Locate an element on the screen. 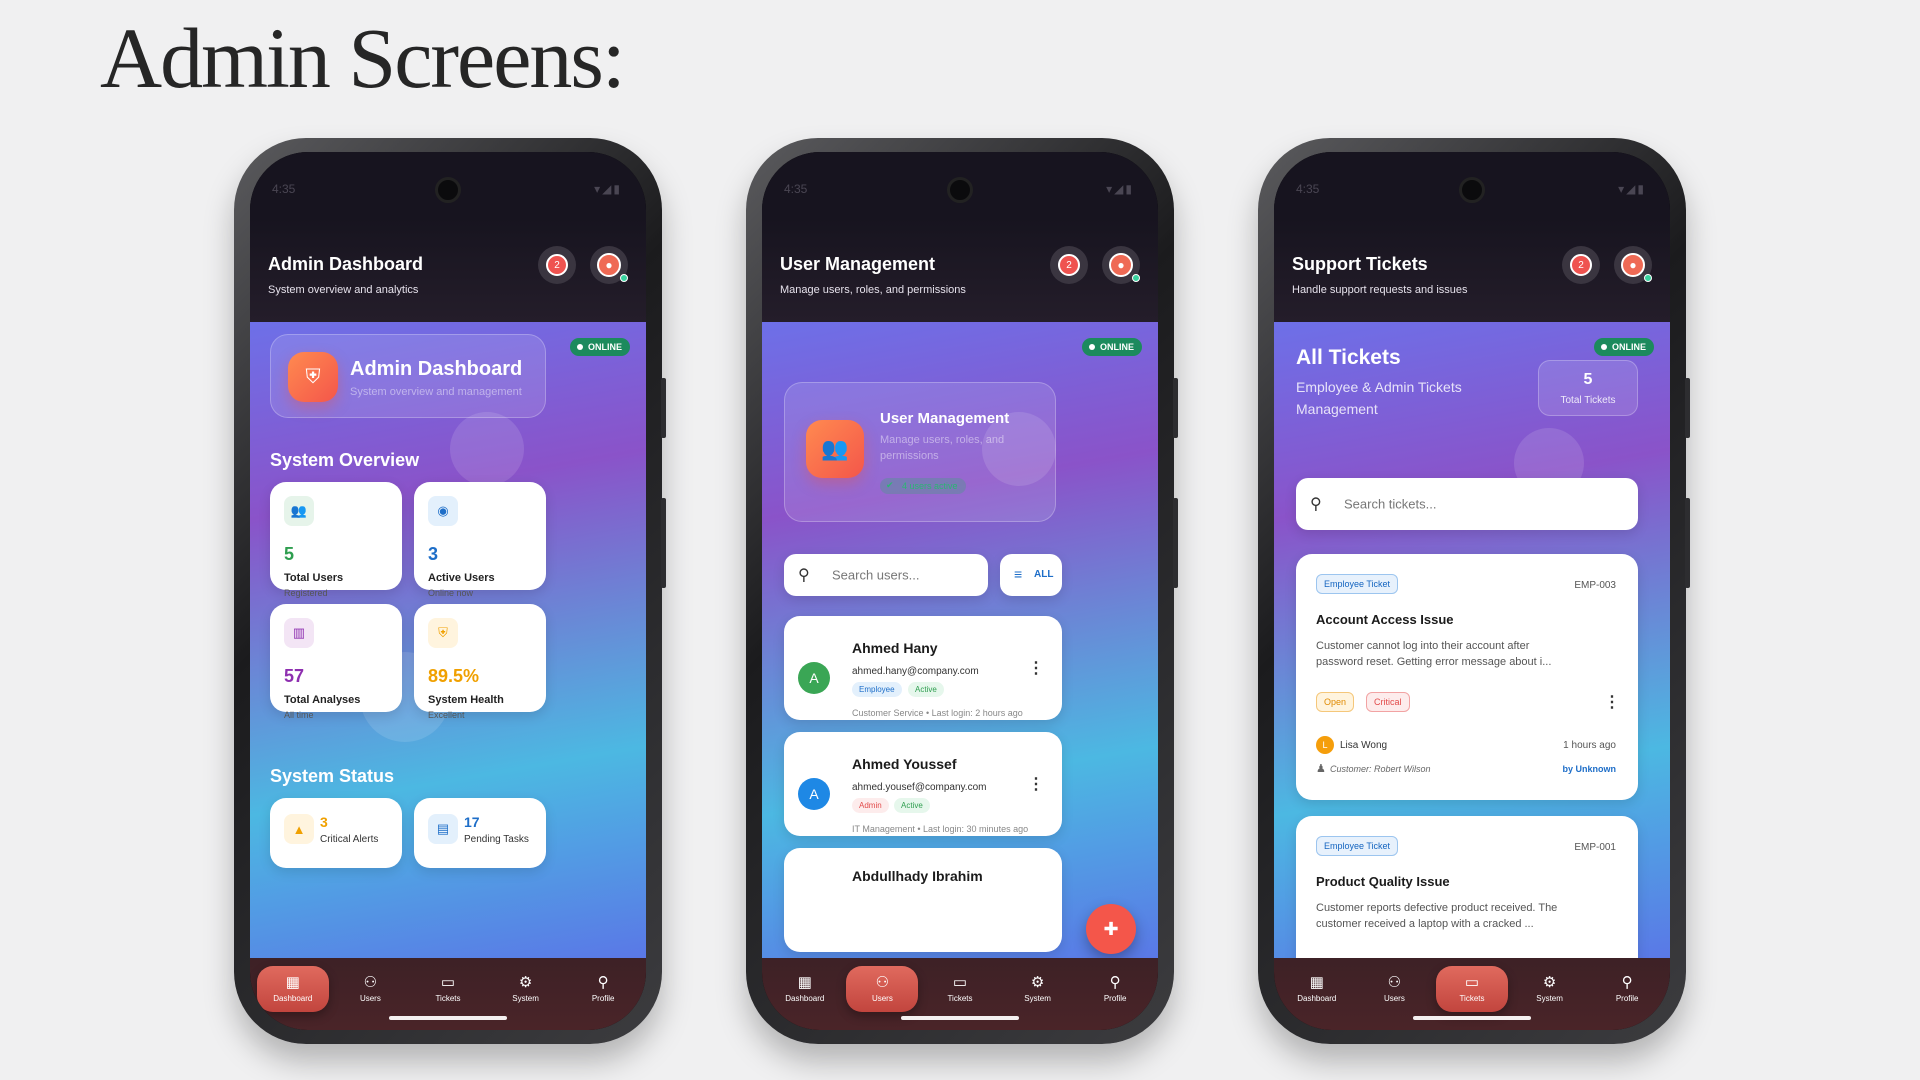 This screenshot has height=1080, width=1920. add-user-fab: ✚ is located at coordinates (1111, 929).